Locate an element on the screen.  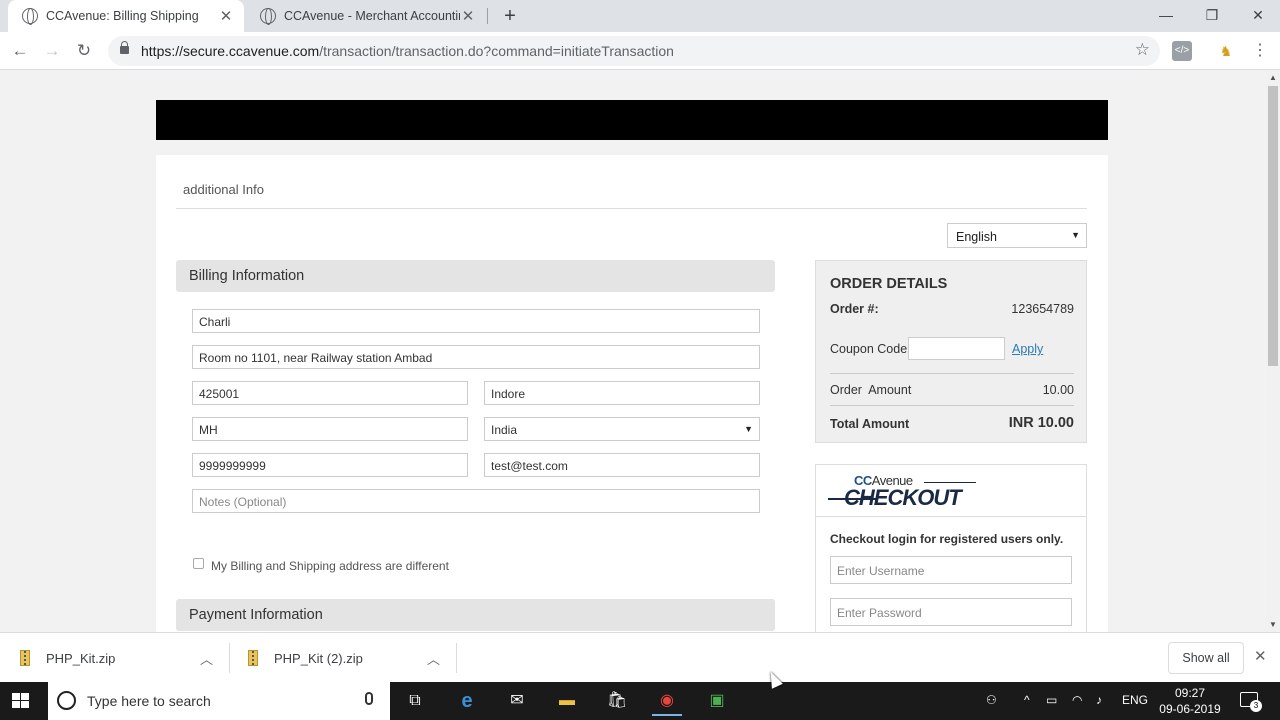
total-amount-label: Total Amount is located at coordinates (870, 424).